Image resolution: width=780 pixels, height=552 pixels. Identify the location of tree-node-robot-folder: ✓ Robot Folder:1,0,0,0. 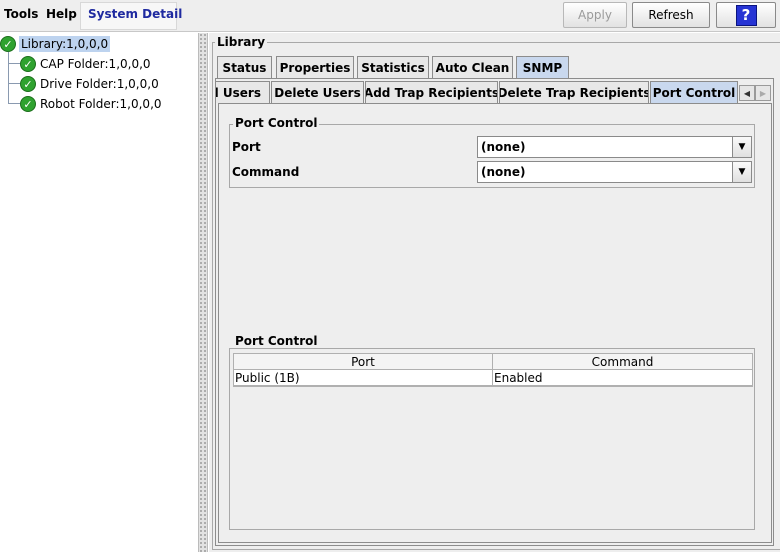
(91, 104).